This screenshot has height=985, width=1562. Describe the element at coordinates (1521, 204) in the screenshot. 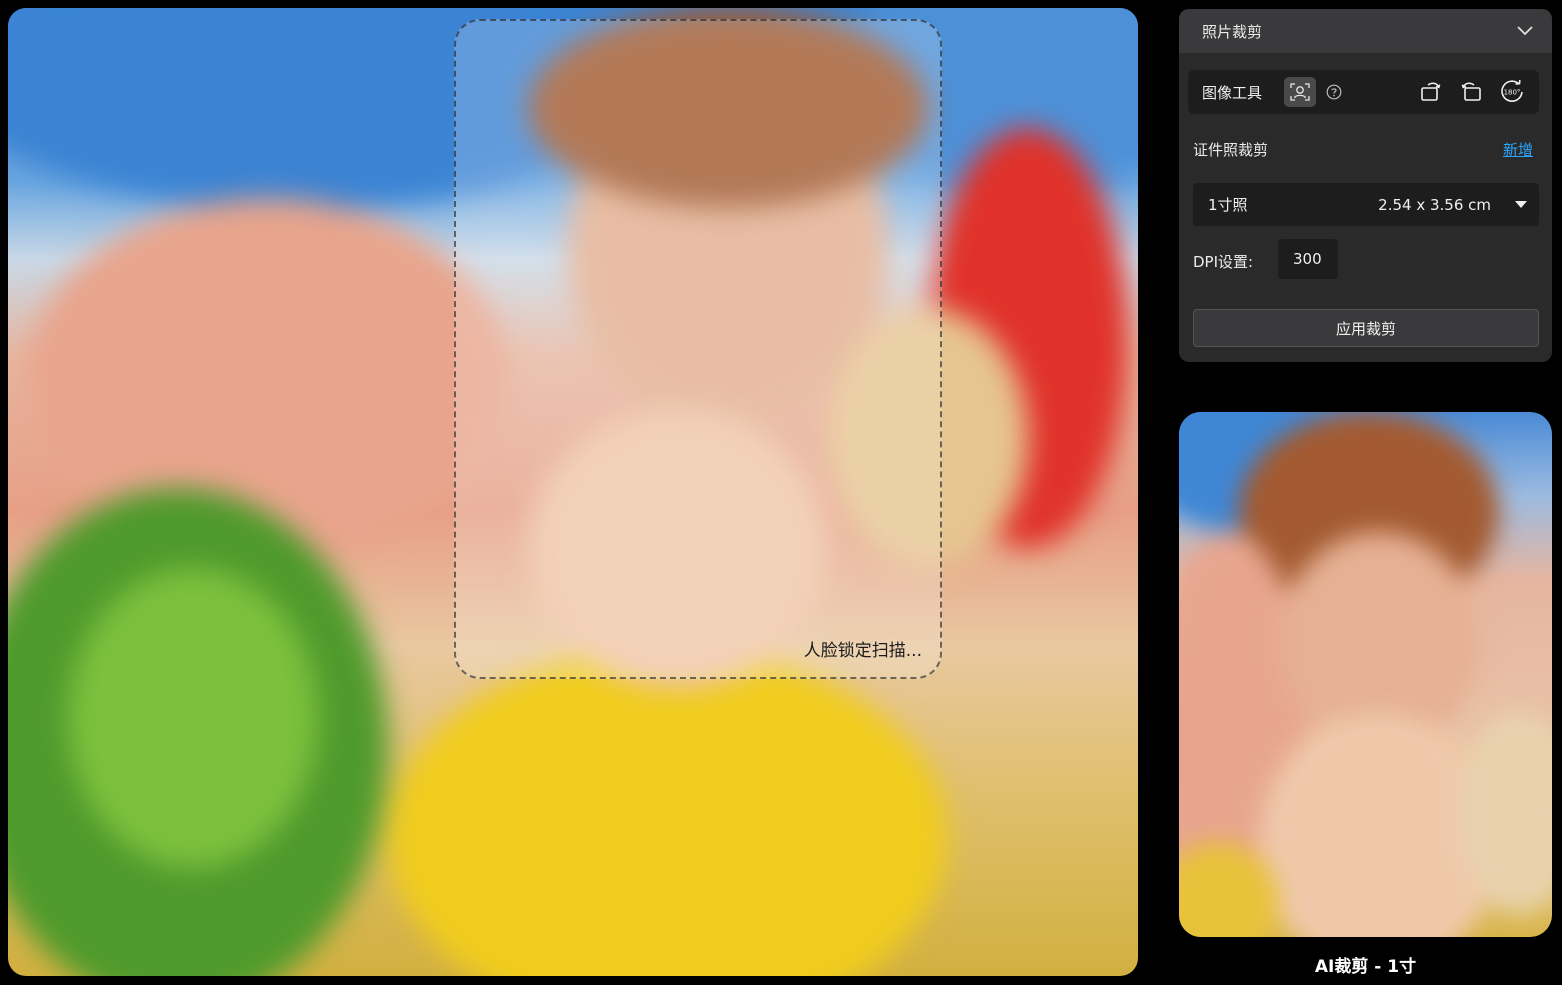

I see `caret-down-icon` at that location.